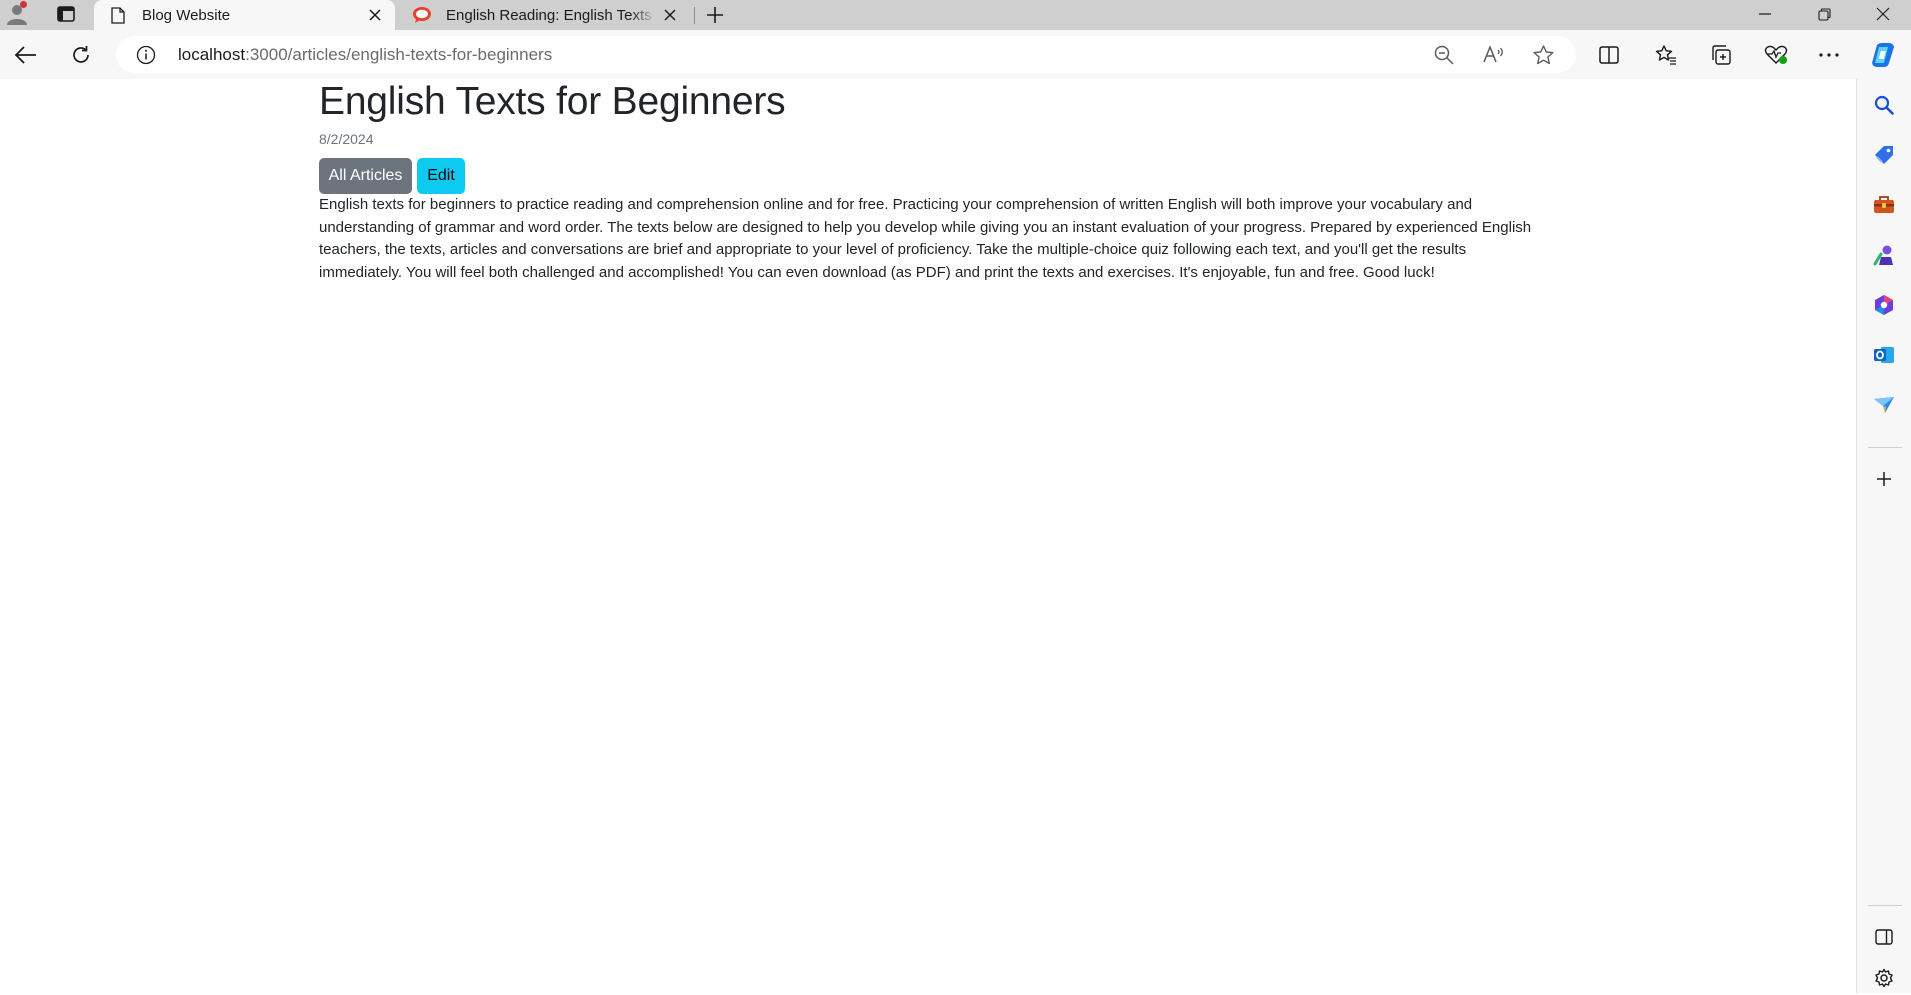 Image resolution: width=1911 pixels, height=995 pixels. I want to click on more-dots-icon, so click(1829, 55).